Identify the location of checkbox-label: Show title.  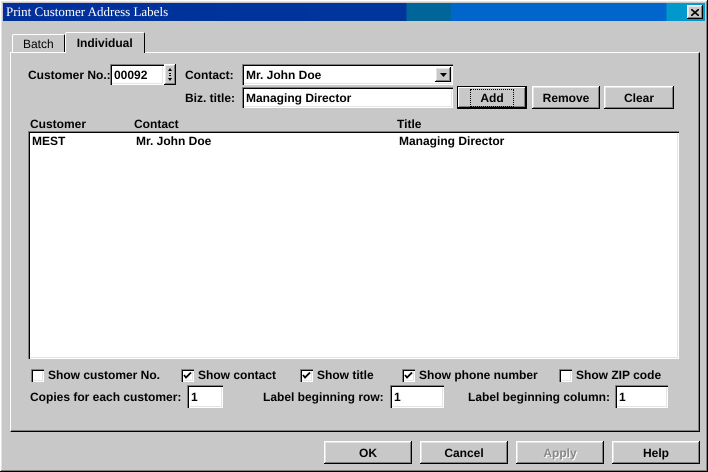
(345, 375).